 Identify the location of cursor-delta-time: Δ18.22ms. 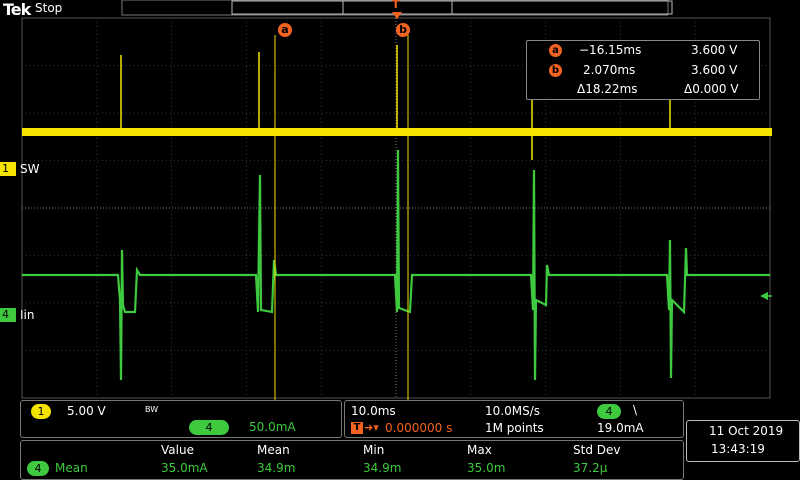
(607, 89).